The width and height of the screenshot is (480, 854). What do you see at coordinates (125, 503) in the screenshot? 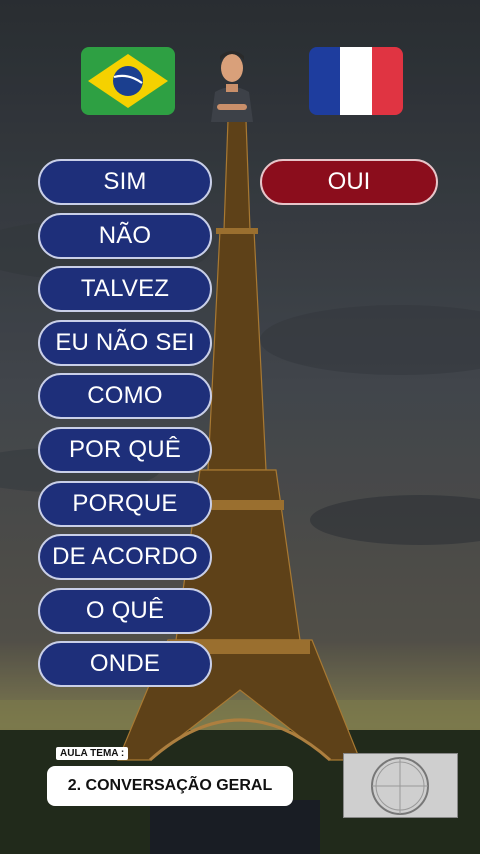
I see `word-porque: PORQUE` at bounding box center [125, 503].